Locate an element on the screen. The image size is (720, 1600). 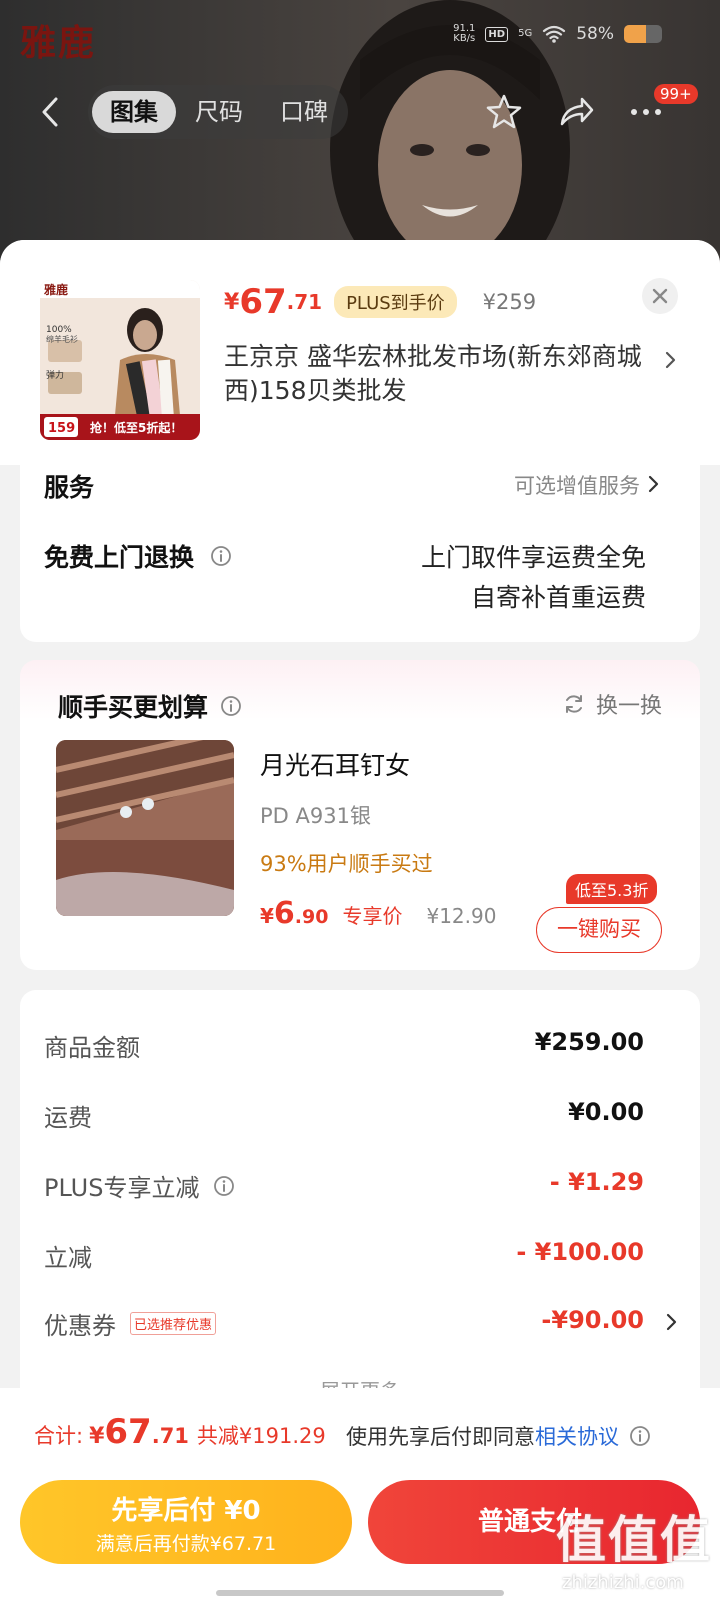
original-price: ¥259 is located at coordinates (509, 302).